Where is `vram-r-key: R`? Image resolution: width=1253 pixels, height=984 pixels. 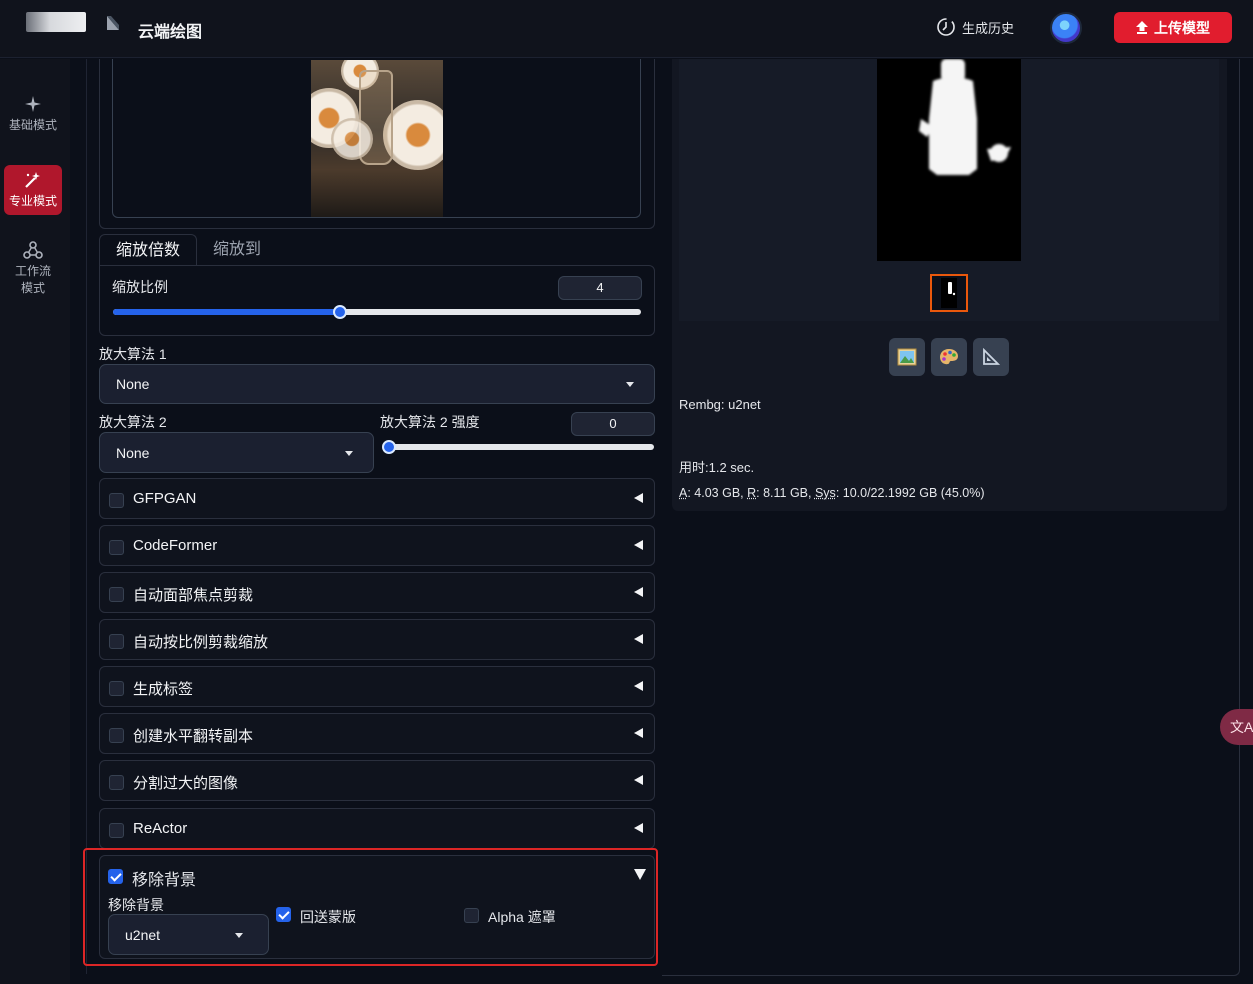 vram-r-key: R is located at coordinates (752, 493).